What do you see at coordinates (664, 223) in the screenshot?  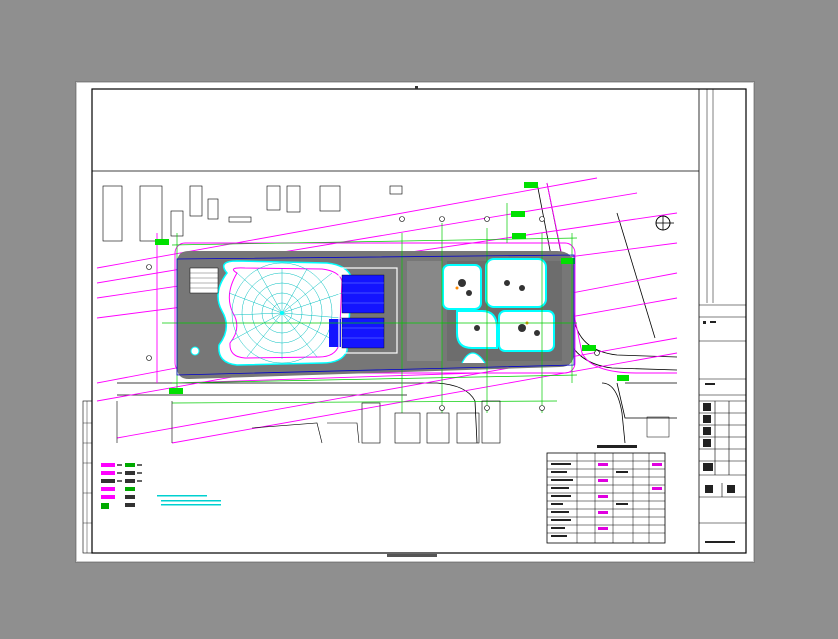 I see `north-arrow-icon` at bounding box center [664, 223].